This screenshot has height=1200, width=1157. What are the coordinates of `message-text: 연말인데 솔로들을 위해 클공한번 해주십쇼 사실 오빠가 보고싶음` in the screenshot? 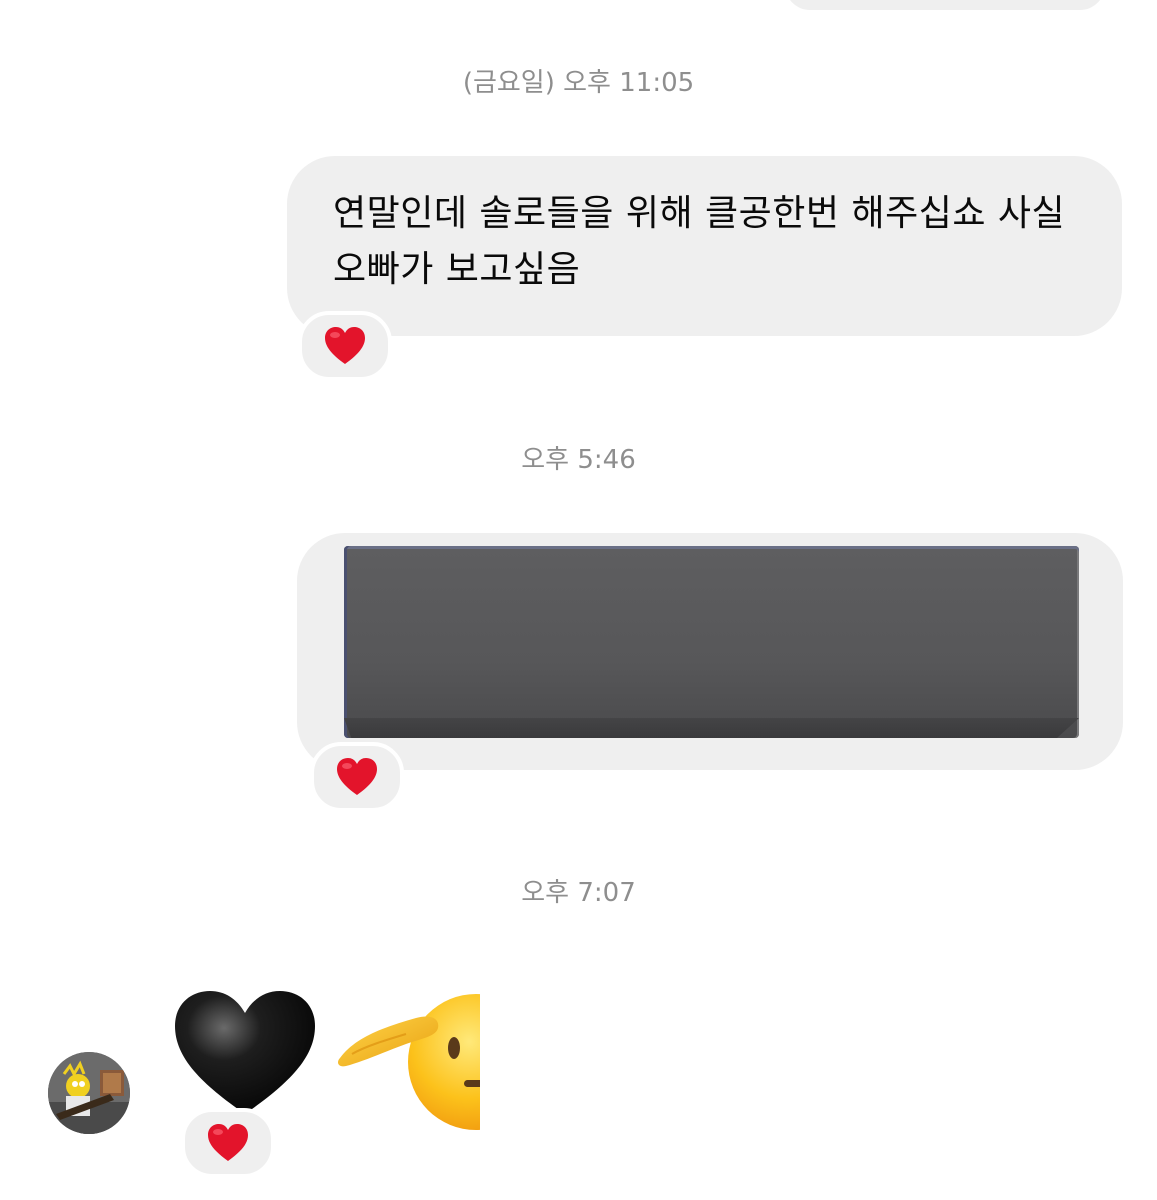 It's located at (699, 241).